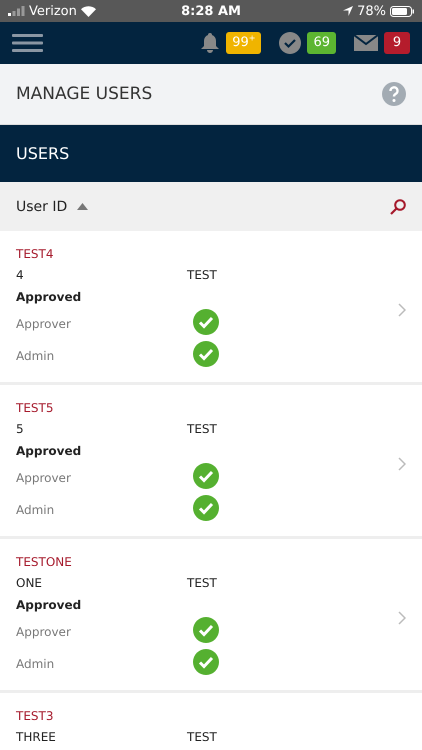 This screenshot has width=422, height=750. Describe the element at coordinates (42, 206) in the screenshot. I see `sort-column-label: User ID` at that location.